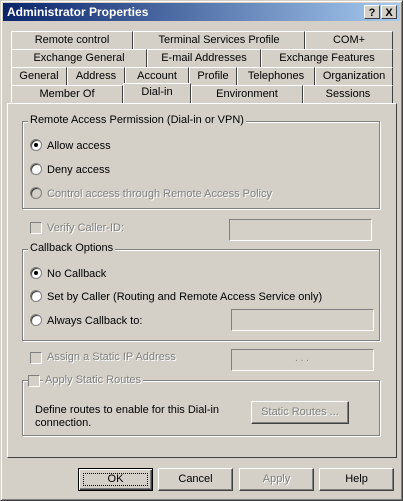 The width and height of the screenshot is (403, 501). What do you see at coordinates (95, 321) in the screenshot?
I see `always-callback-label: Always Callback to:` at bounding box center [95, 321].